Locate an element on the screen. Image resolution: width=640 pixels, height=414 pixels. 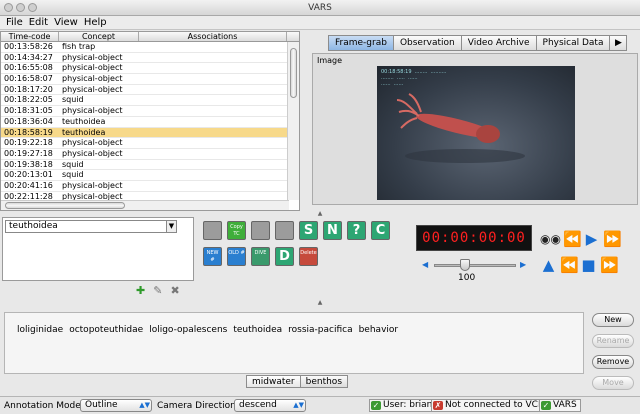
table-row: 00:20:13:01 squid is located at coordinates (150, 175).